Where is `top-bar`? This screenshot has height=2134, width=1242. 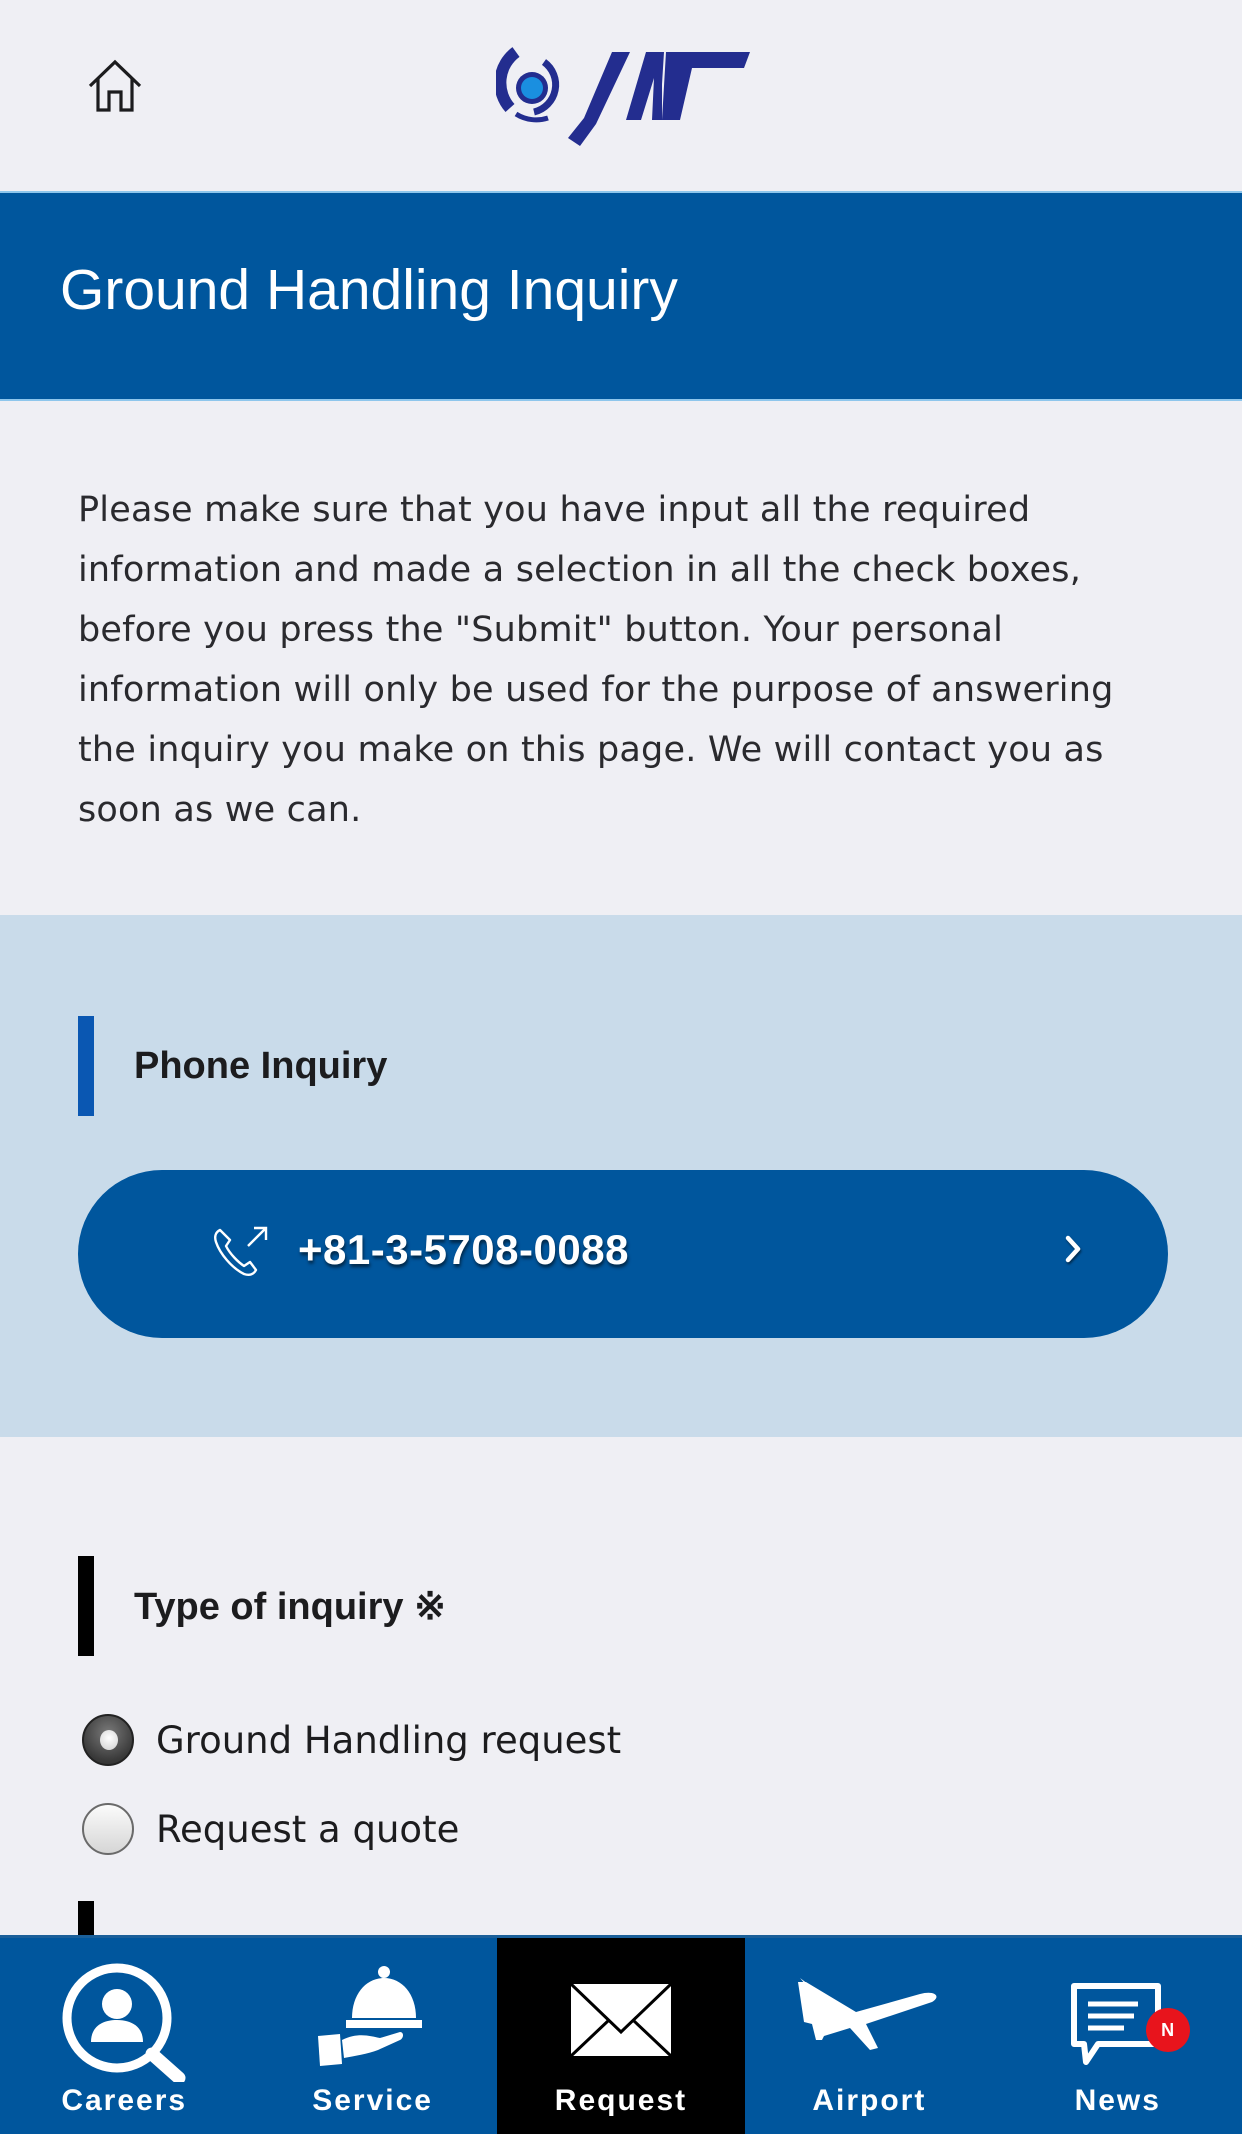
top-bar is located at coordinates (621, 95).